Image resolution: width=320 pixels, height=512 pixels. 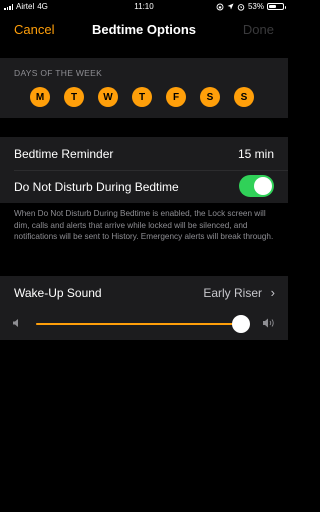 I want to click on alarm-icon, so click(x=241, y=7).